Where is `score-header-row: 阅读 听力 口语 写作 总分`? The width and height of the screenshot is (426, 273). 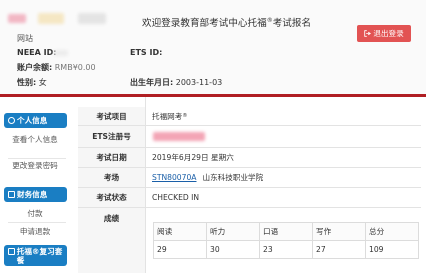 score-header-row: 阅读 听力 口语 写作 总分 is located at coordinates (286, 231).